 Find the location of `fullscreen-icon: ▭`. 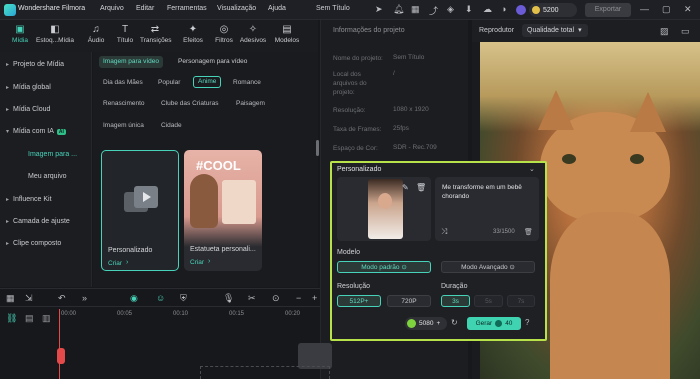

fullscreen-icon: ▭ is located at coordinates (685, 31).